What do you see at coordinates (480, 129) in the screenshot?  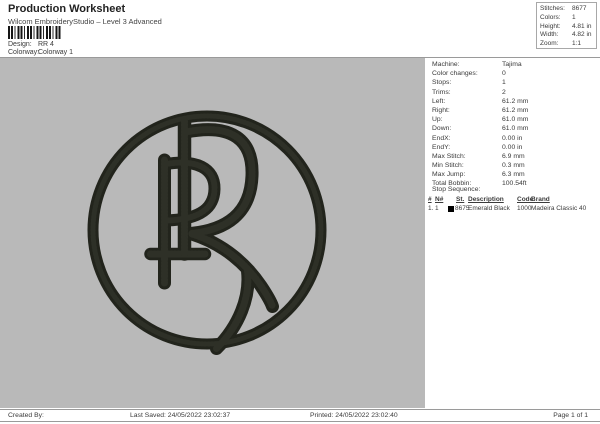 I see `down-row: Down: 61.0 mm` at bounding box center [480, 129].